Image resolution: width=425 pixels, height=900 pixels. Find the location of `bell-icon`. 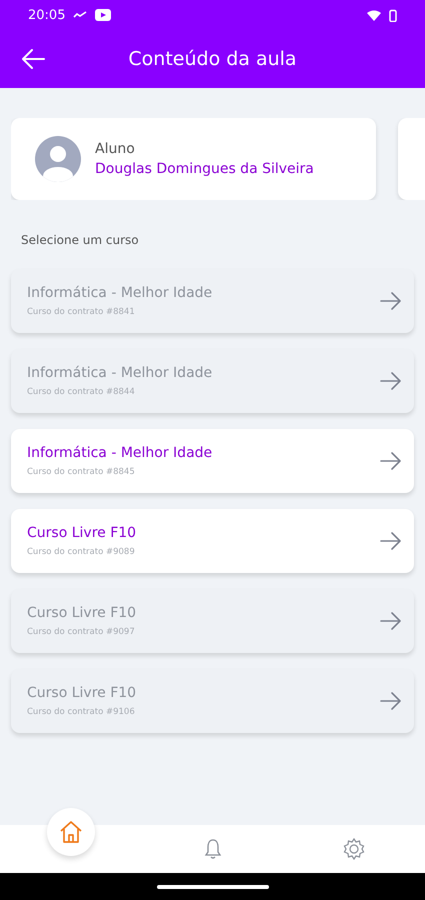

bell-icon is located at coordinates (213, 849).